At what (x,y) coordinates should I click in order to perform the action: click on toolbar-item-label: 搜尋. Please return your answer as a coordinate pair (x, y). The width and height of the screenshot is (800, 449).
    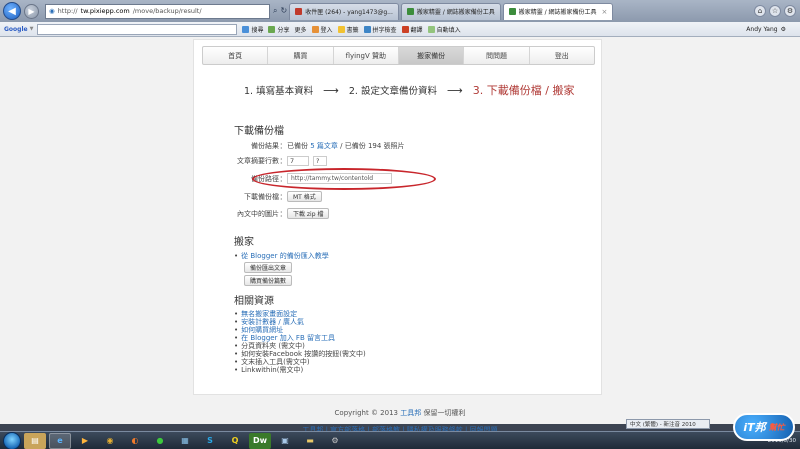
    Looking at the image, I should click on (257, 30).